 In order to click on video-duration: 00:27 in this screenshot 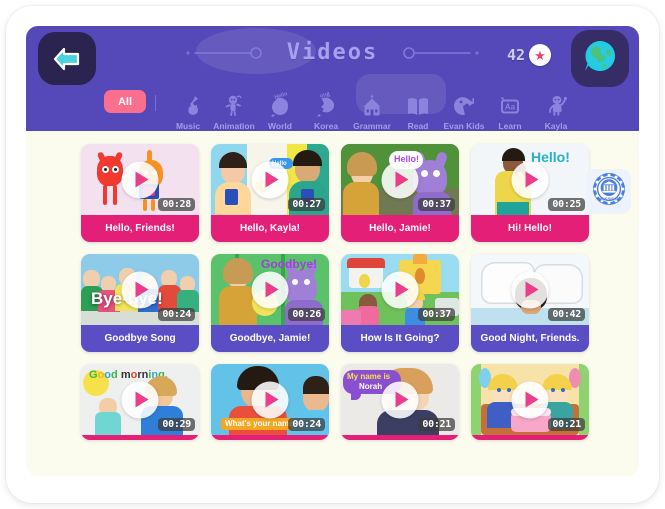, I will do `click(306, 204)`.